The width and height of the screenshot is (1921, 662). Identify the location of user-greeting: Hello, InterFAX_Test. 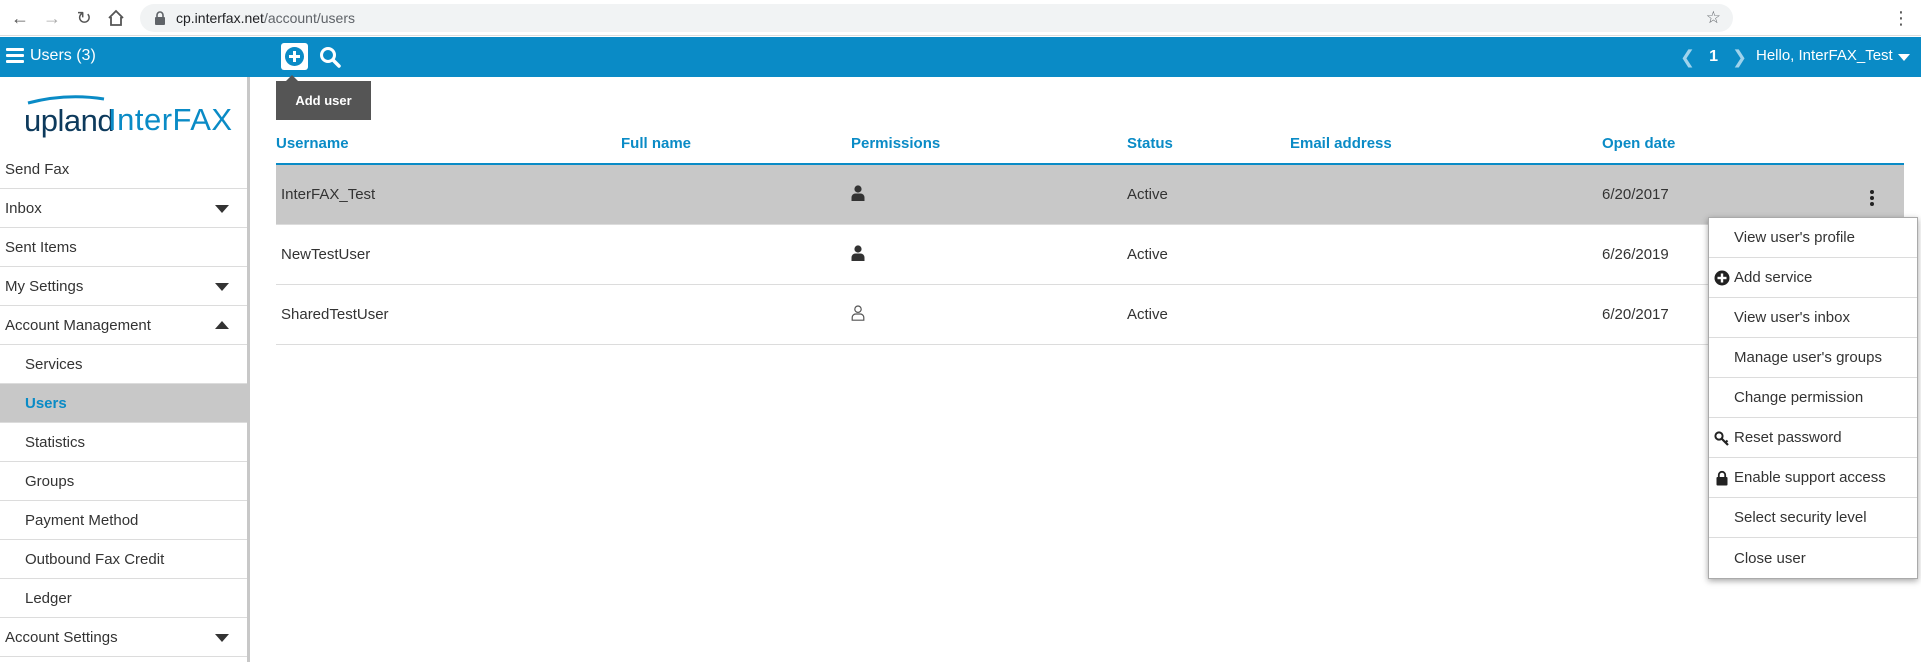
(1824, 55).